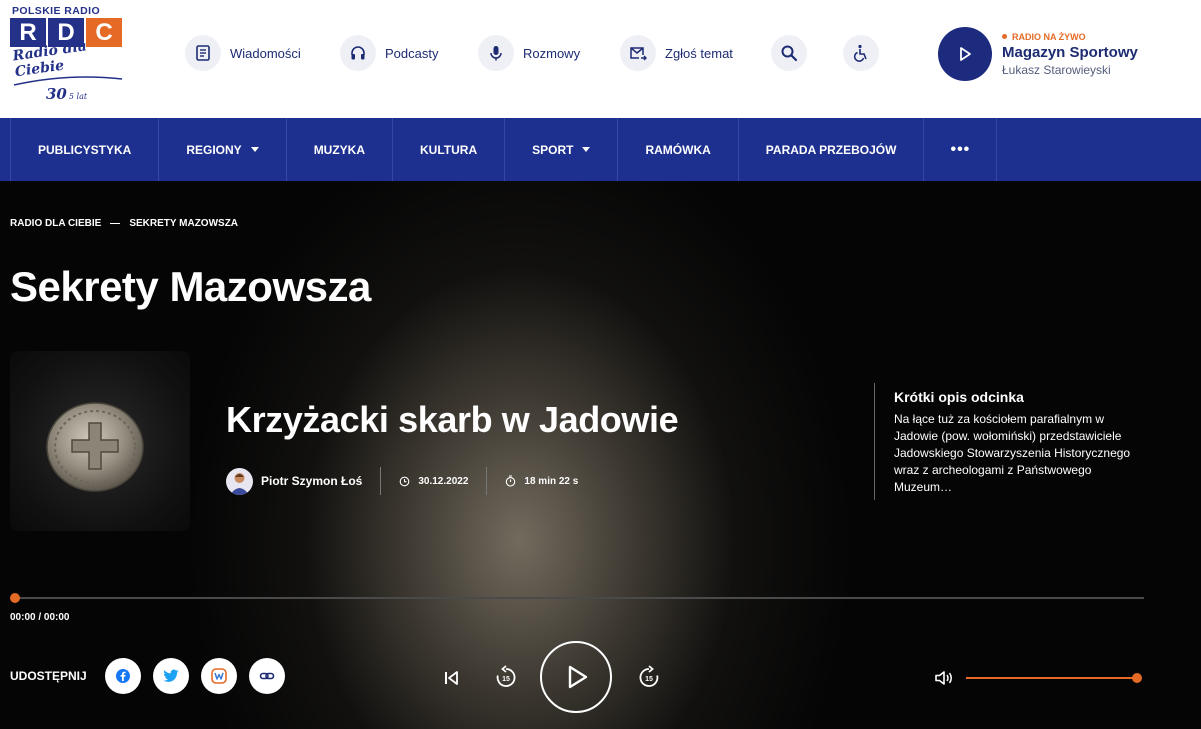 Image resolution: width=1201 pixels, height=729 pixels. Describe the element at coordinates (959, 397) in the screenshot. I see `description-title: Krótki opis odcinka` at that location.